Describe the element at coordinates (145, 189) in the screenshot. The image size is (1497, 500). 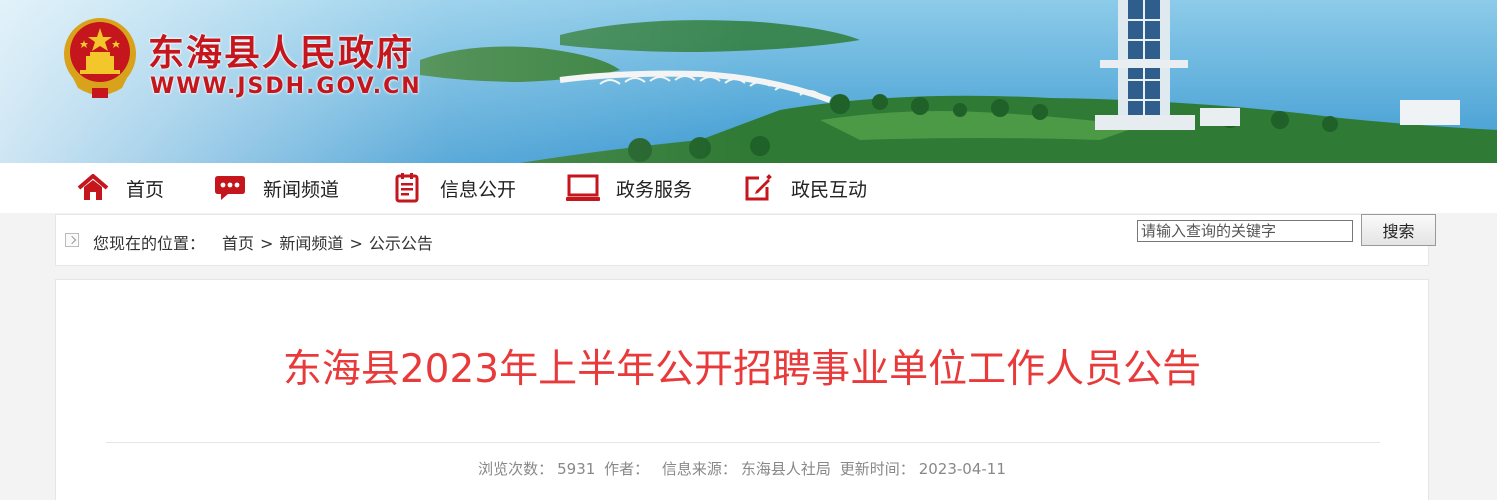
I see `nav-label: 首页` at that location.